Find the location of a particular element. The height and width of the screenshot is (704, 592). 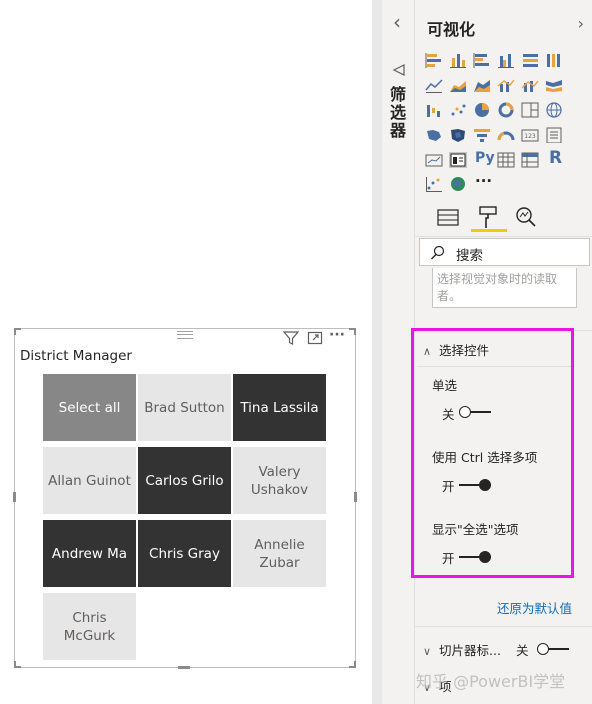

resize-handle-left is located at coordinates (14, 497).